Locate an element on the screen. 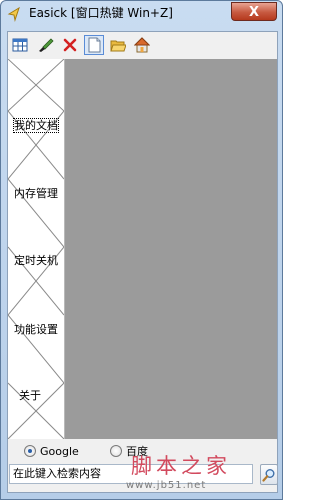 The image size is (320, 500). folder-icon is located at coordinates (118, 45).